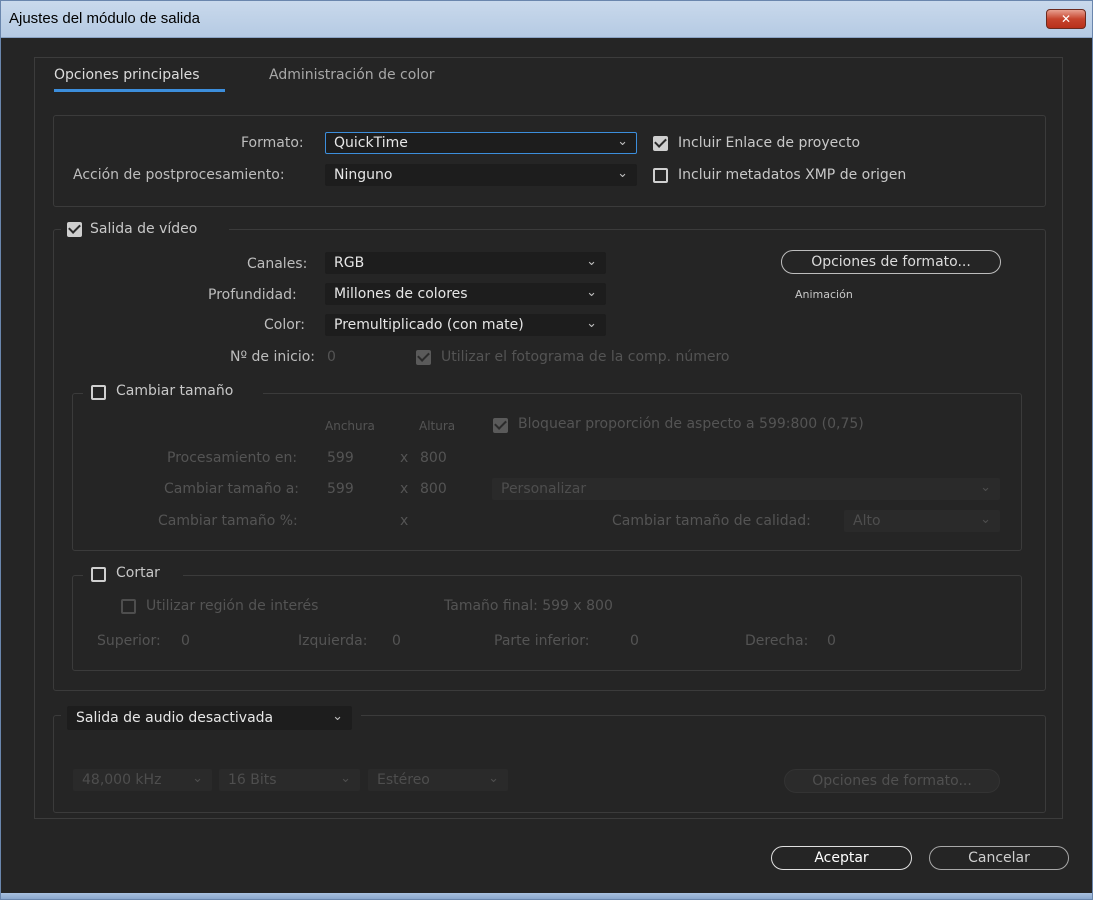  Describe the element at coordinates (144, 229) in the screenshot. I see `video-output-label: Salida de vídeo` at that location.